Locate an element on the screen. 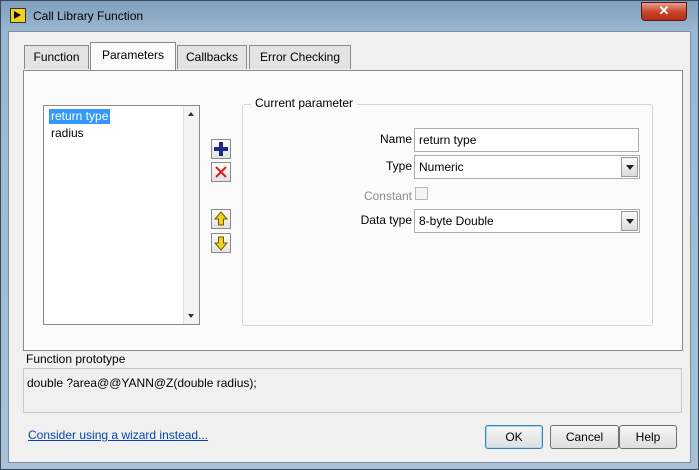 This screenshot has height=470, width=699. name-input: return type is located at coordinates (526, 140).